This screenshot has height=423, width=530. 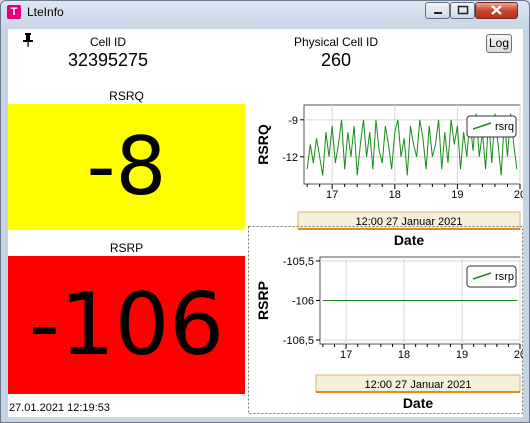 What do you see at coordinates (404, 355) in the screenshot?
I see `rsrp-chart-x-tick-18: 18` at bounding box center [404, 355].